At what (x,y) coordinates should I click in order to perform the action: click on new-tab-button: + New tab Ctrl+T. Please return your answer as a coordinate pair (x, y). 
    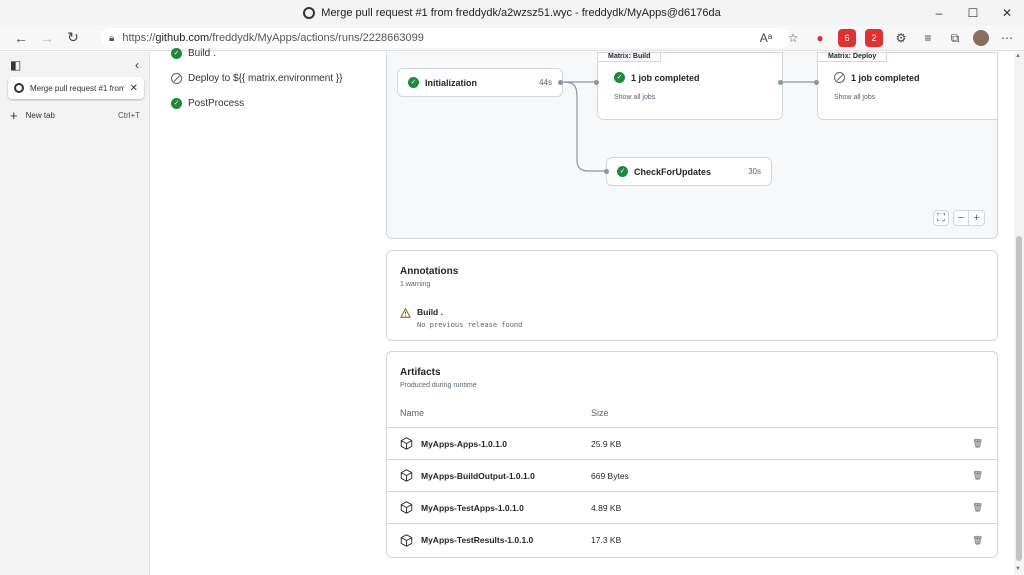
    Looking at the image, I should click on (75, 115).